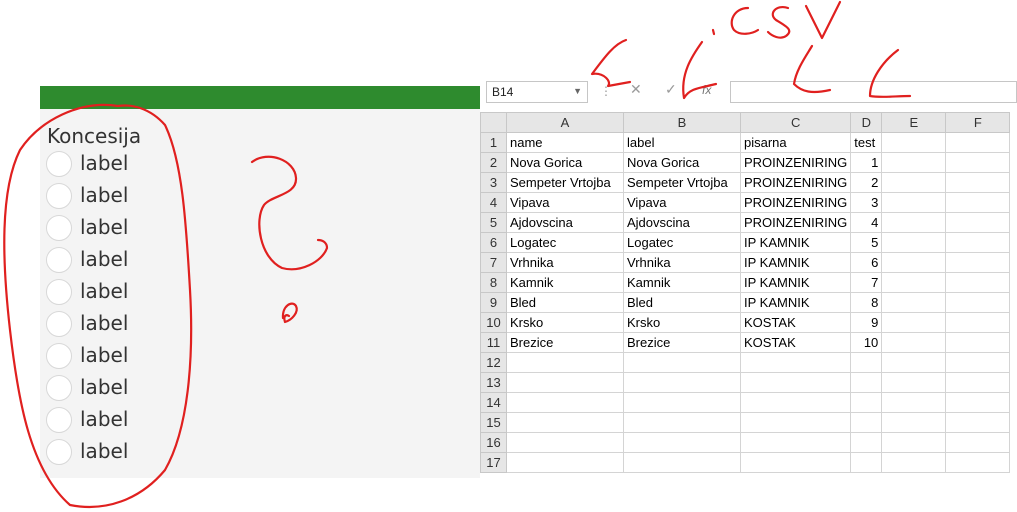 The width and height of the screenshot is (1017, 512). What do you see at coordinates (537, 92) in the screenshot?
I see `name-box: B14 ▼` at bounding box center [537, 92].